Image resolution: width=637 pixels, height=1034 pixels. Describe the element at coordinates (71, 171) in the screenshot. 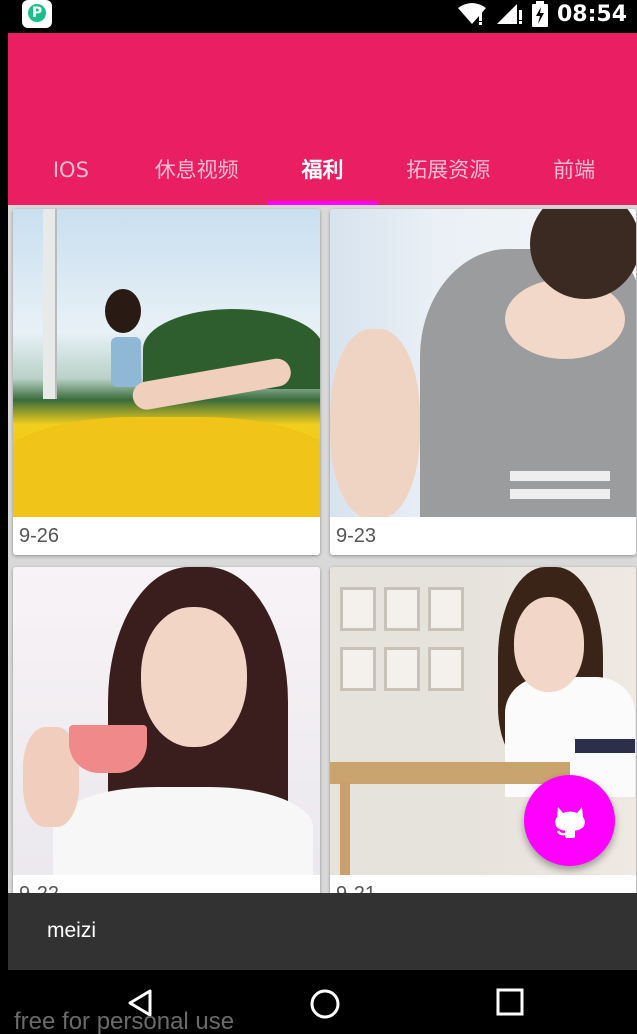

I see `tab-ios: IOS` at that location.